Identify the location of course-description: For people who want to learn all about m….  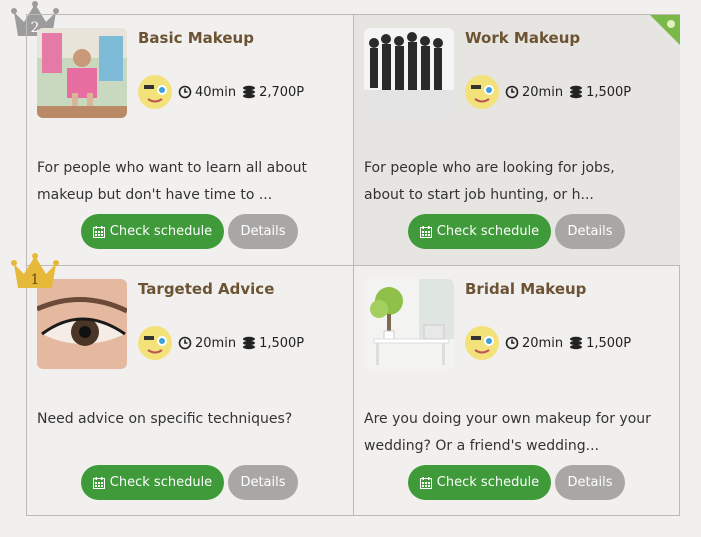
(172, 181).